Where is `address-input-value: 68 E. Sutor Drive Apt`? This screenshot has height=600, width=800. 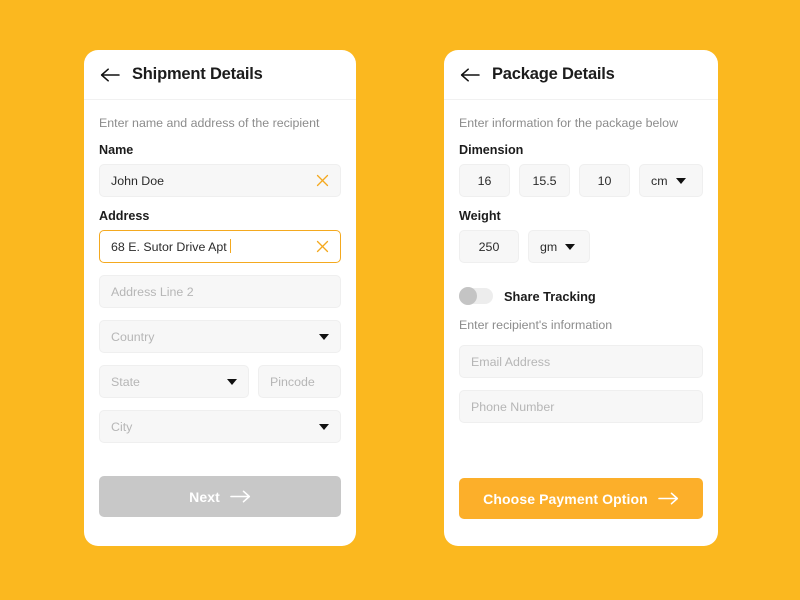 address-input-value: 68 E. Sutor Drive Apt is located at coordinates (169, 247).